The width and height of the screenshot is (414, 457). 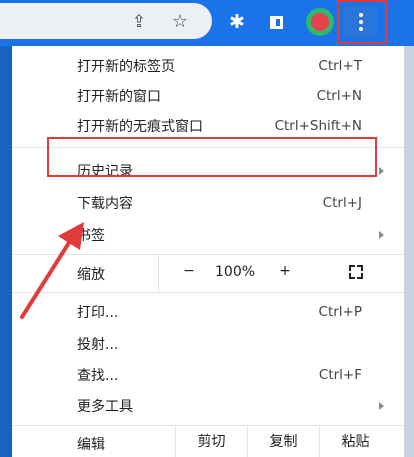 What do you see at coordinates (180, 22) in the screenshot?
I see `star-icon: ☆` at bounding box center [180, 22].